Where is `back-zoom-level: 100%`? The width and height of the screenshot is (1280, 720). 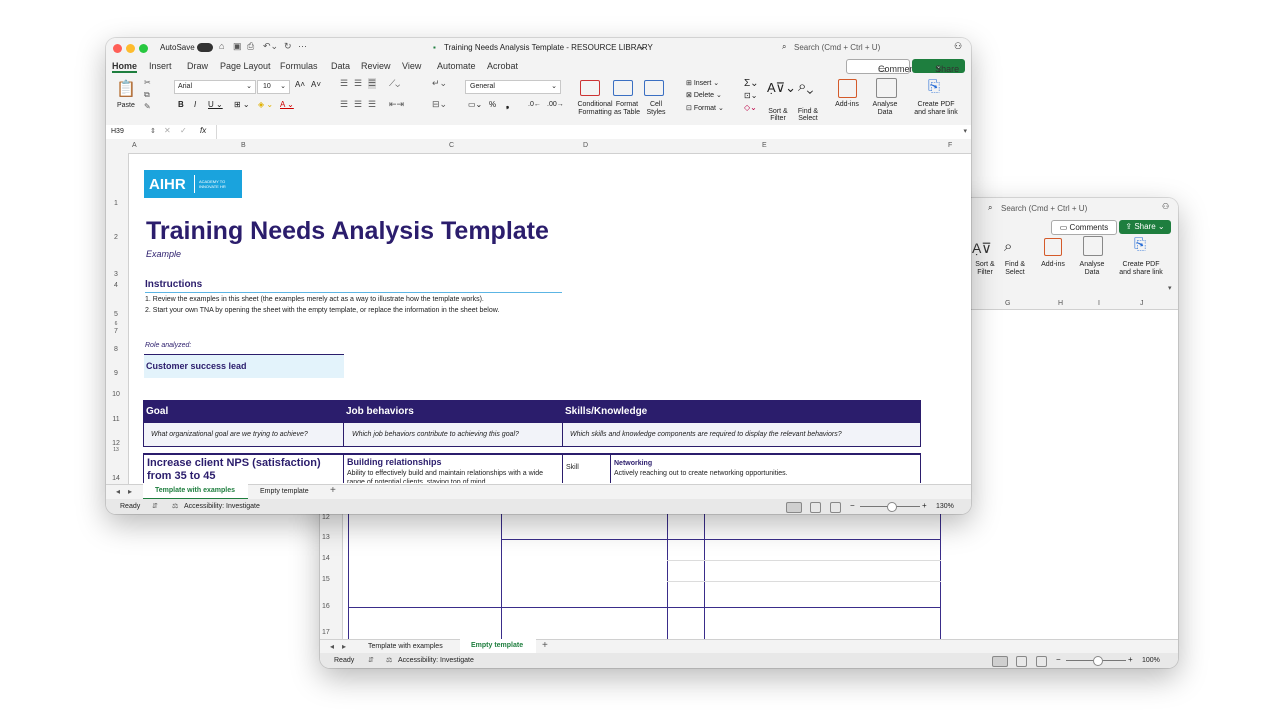
back-zoom-level: 100% is located at coordinates (1151, 660).